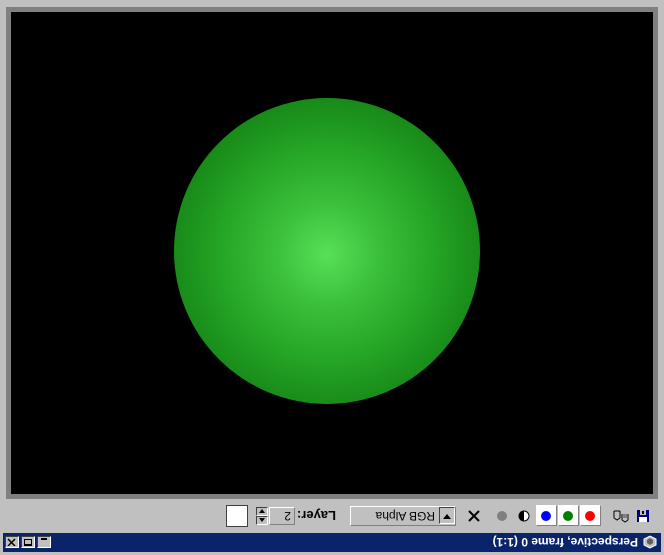 The height and width of the screenshot is (555, 664). I want to click on channel-dropdown: RGB Alpha, so click(403, 516).